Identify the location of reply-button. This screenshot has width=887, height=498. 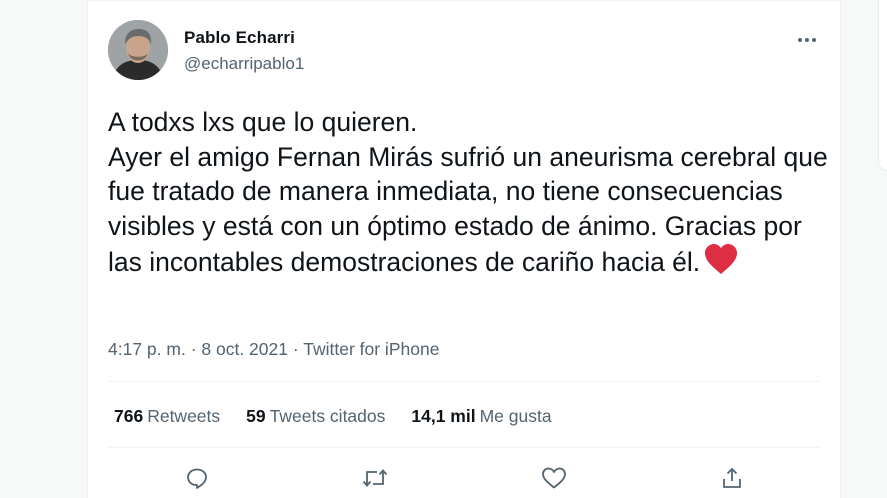
(197, 478).